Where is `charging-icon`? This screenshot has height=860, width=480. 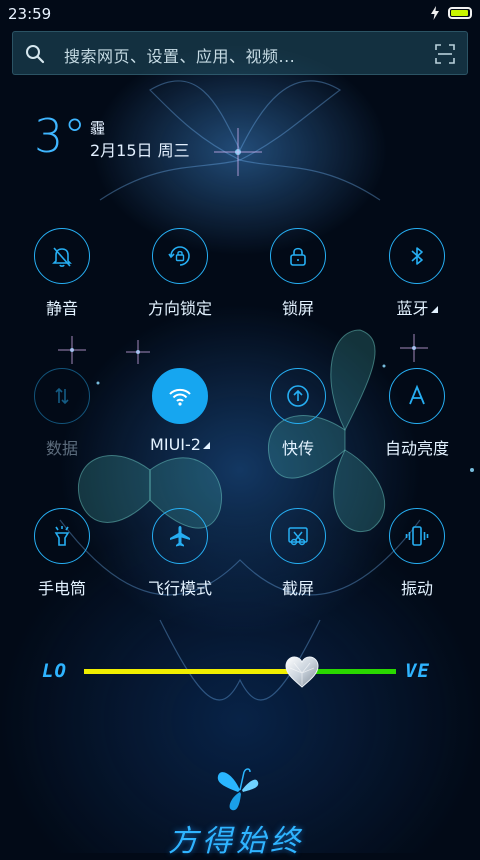
charging-icon is located at coordinates (435, 13).